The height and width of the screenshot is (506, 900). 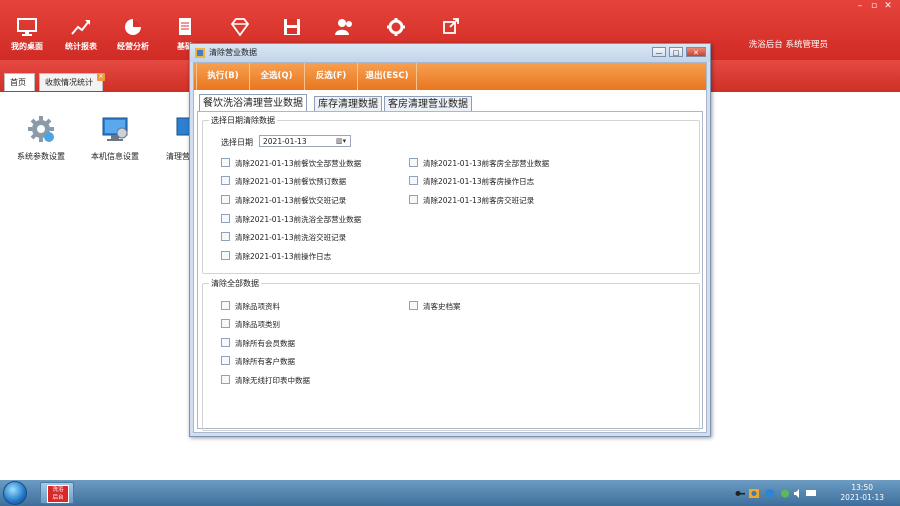 I want to click on desktop-item-system-params: 系统参数设置, so click(x=41, y=138).